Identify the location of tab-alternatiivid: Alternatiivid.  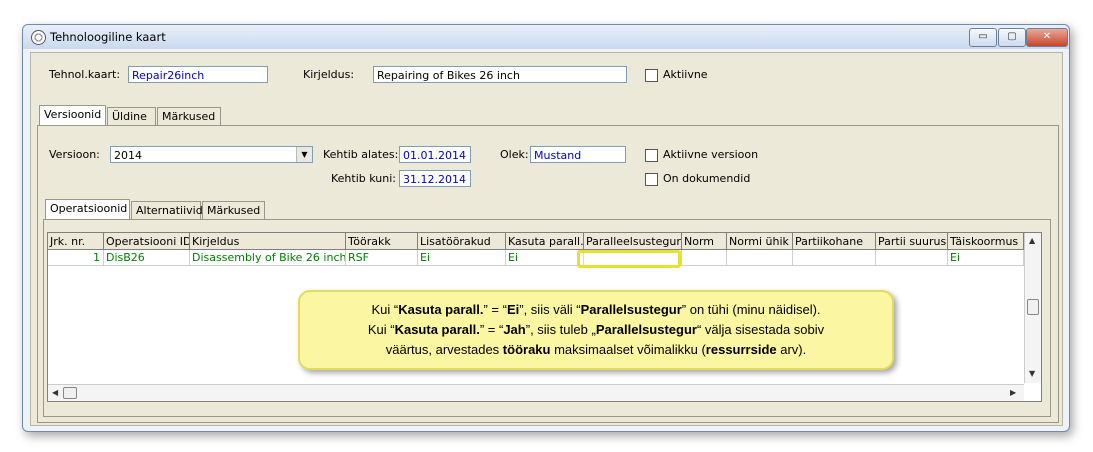
(167, 210).